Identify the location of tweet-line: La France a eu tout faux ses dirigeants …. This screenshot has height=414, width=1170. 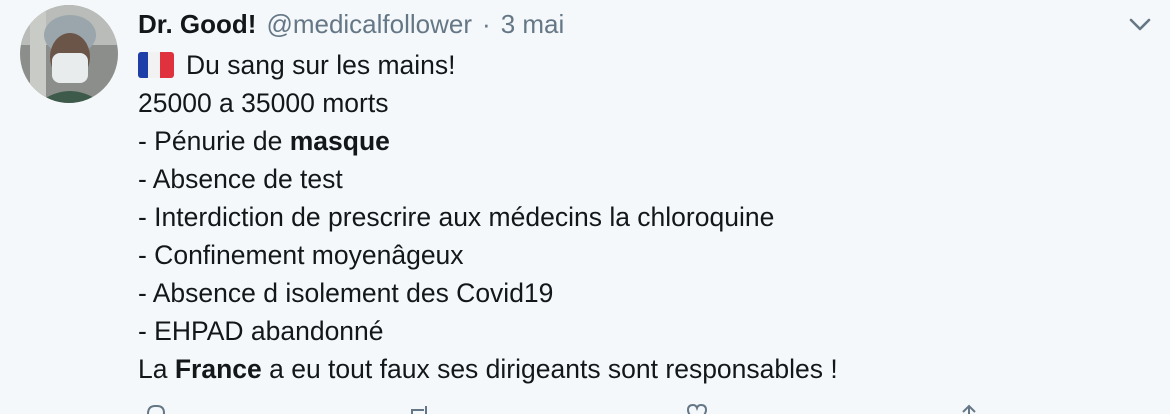
(643, 369).